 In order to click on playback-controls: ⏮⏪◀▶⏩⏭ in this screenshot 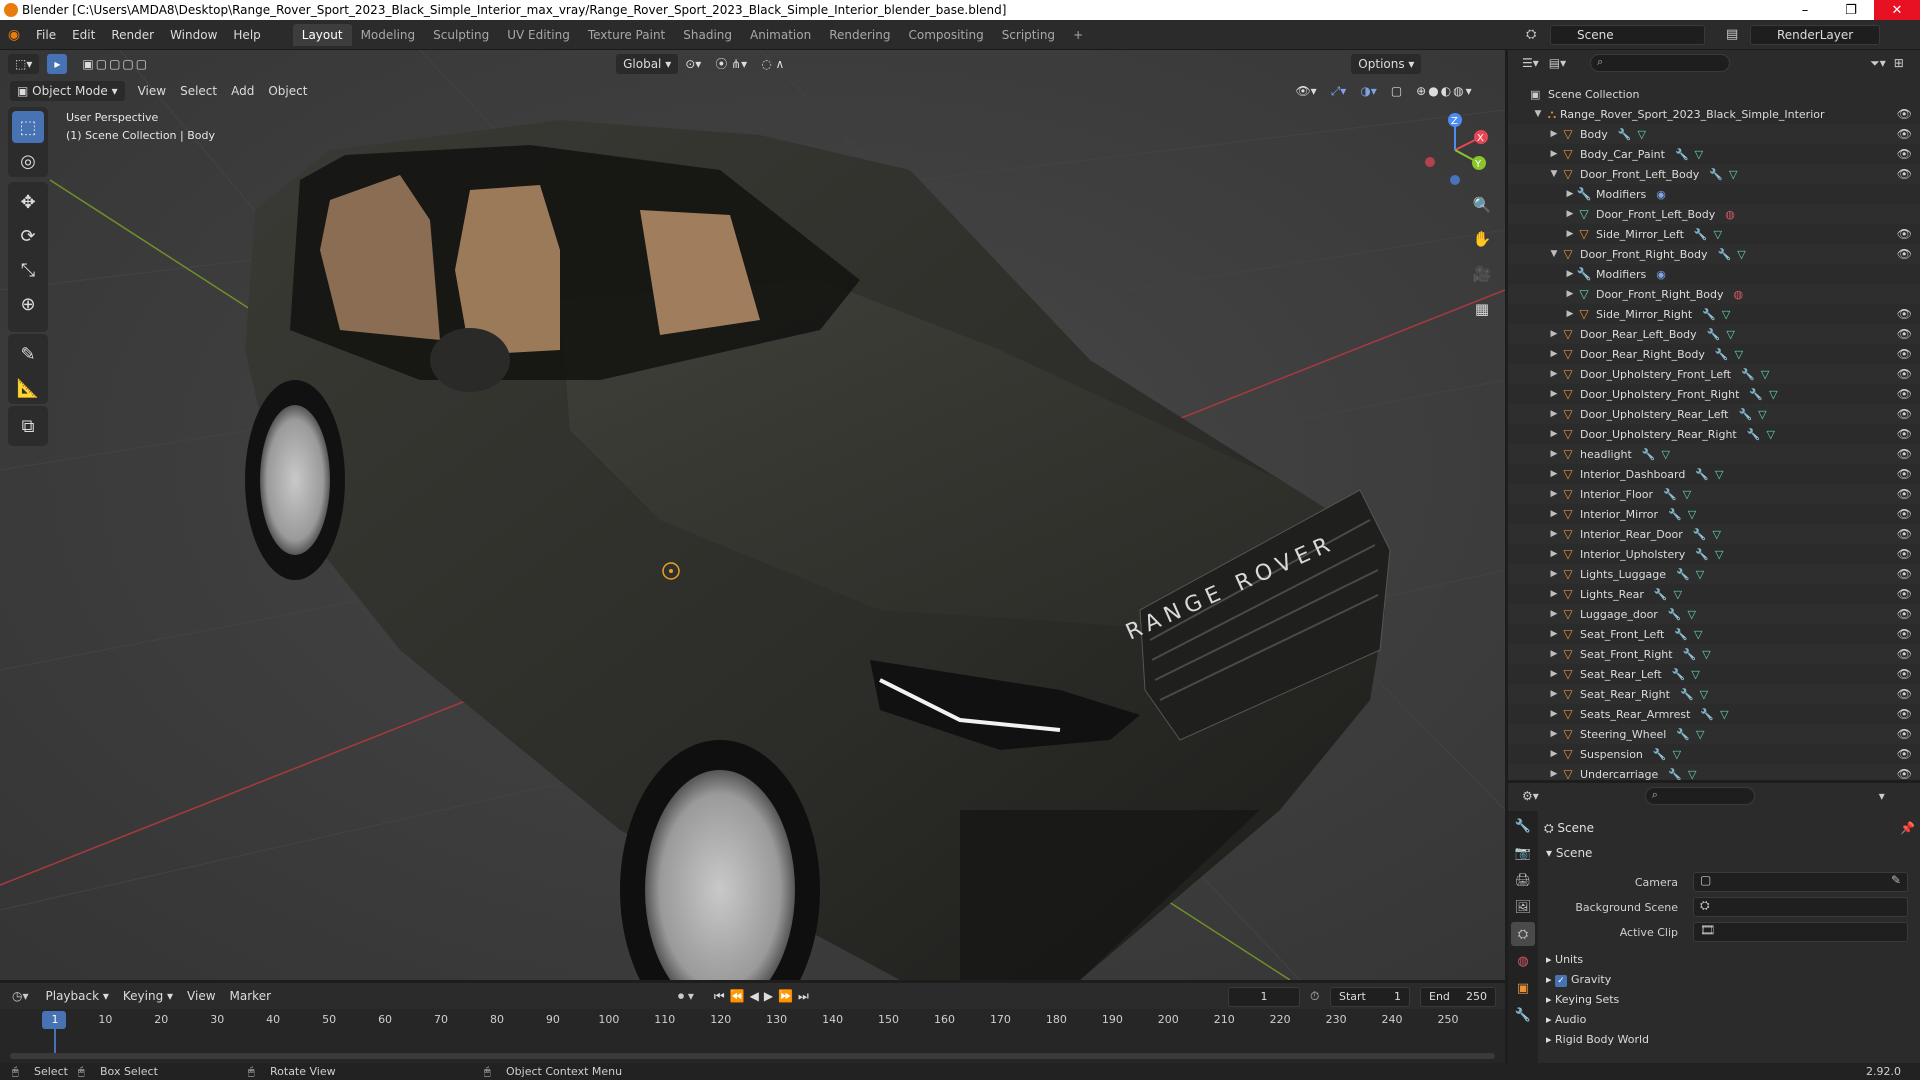, I will do `click(764, 996)`.